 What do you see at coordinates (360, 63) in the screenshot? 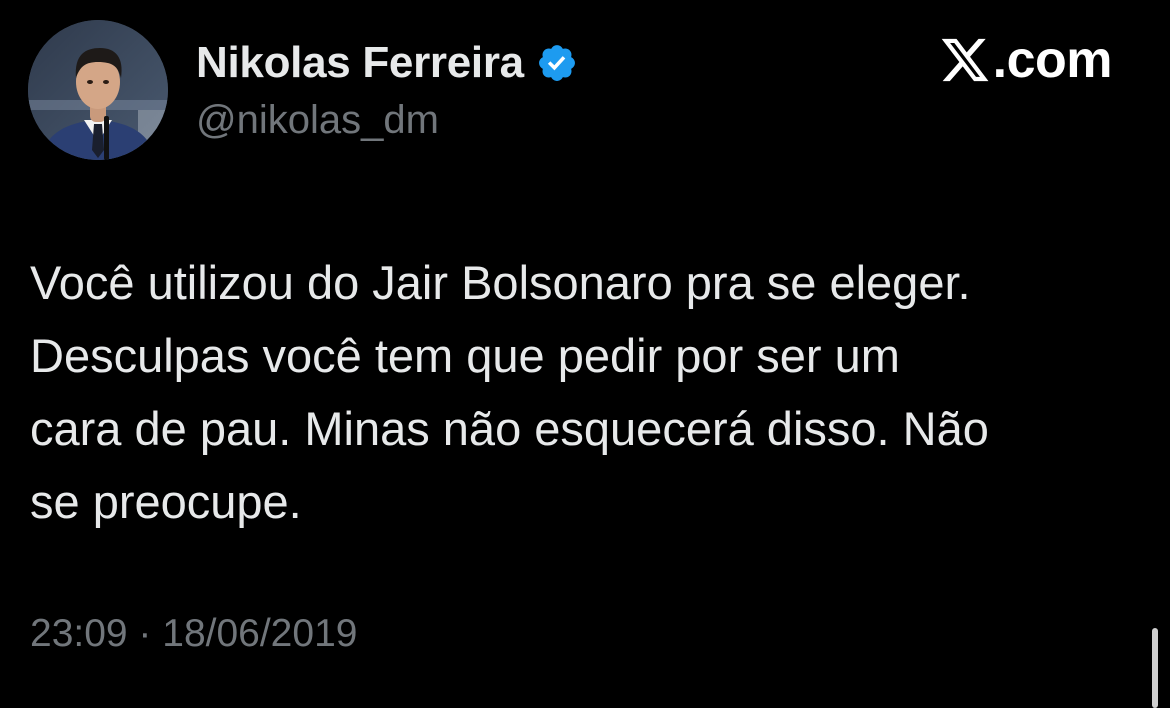
I see `author-display-name: Nikolas Ferreira` at bounding box center [360, 63].